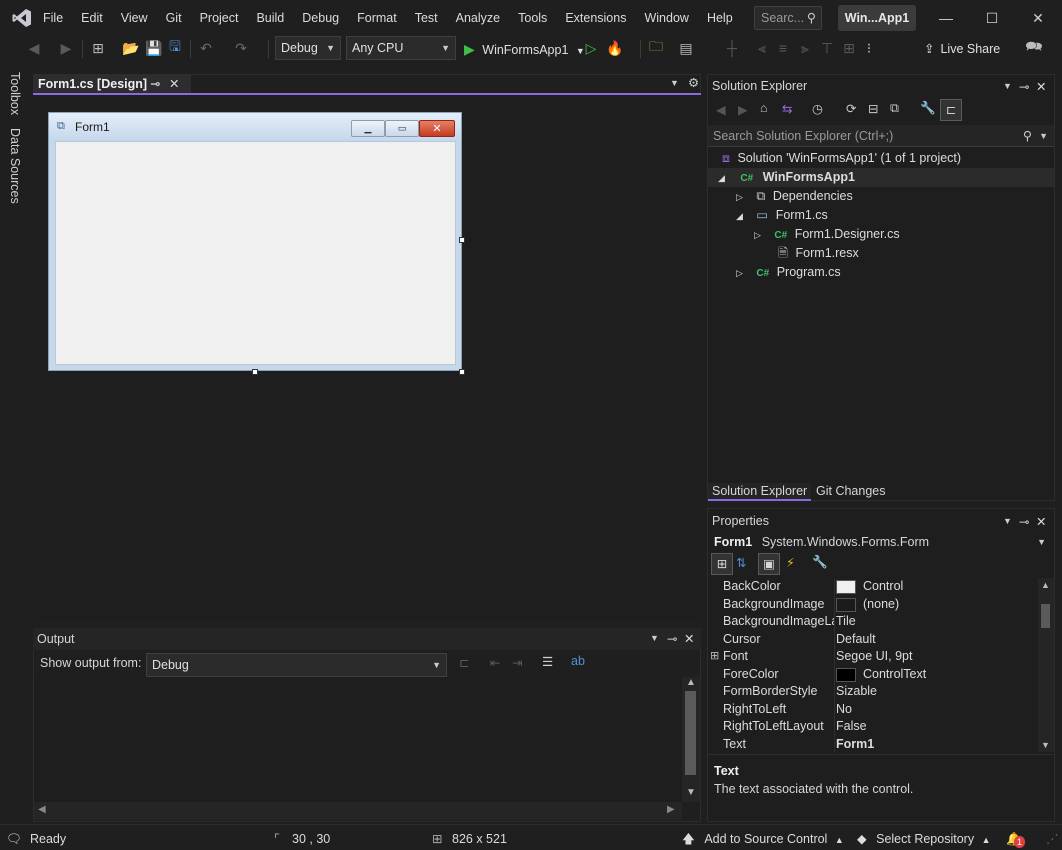  What do you see at coordinates (674, 83) in the screenshot?
I see `tab-list-dropdown-icon: ▼` at bounding box center [674, 83].